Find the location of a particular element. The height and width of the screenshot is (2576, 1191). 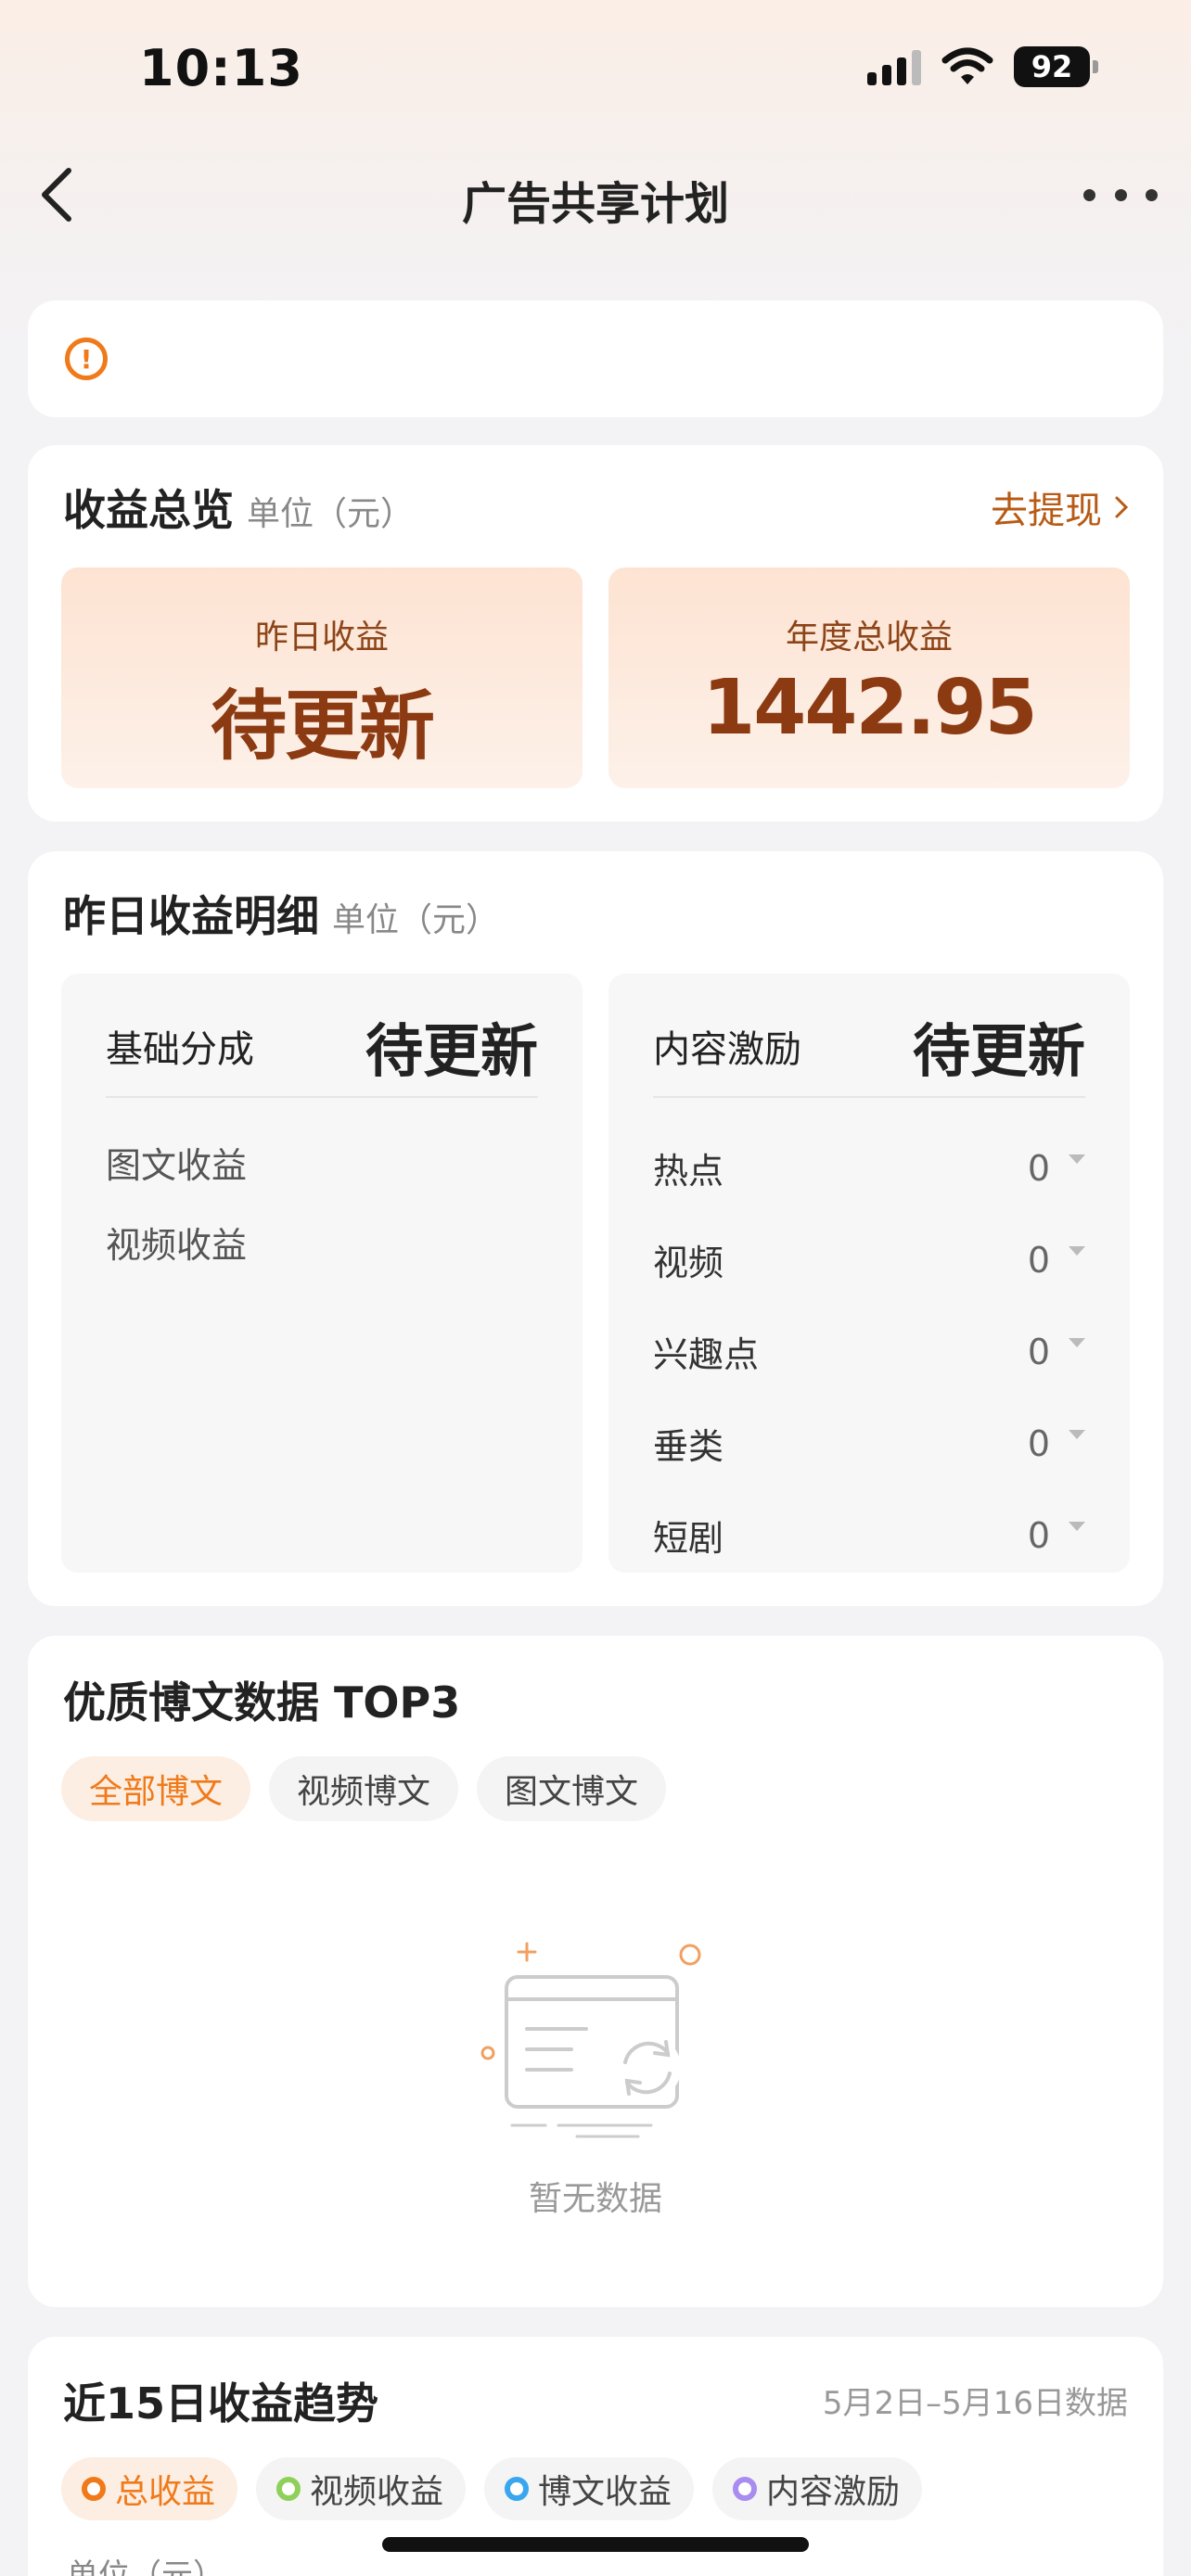

content-incentive-label: 内容激励 is located at coordinates (727, 1049).